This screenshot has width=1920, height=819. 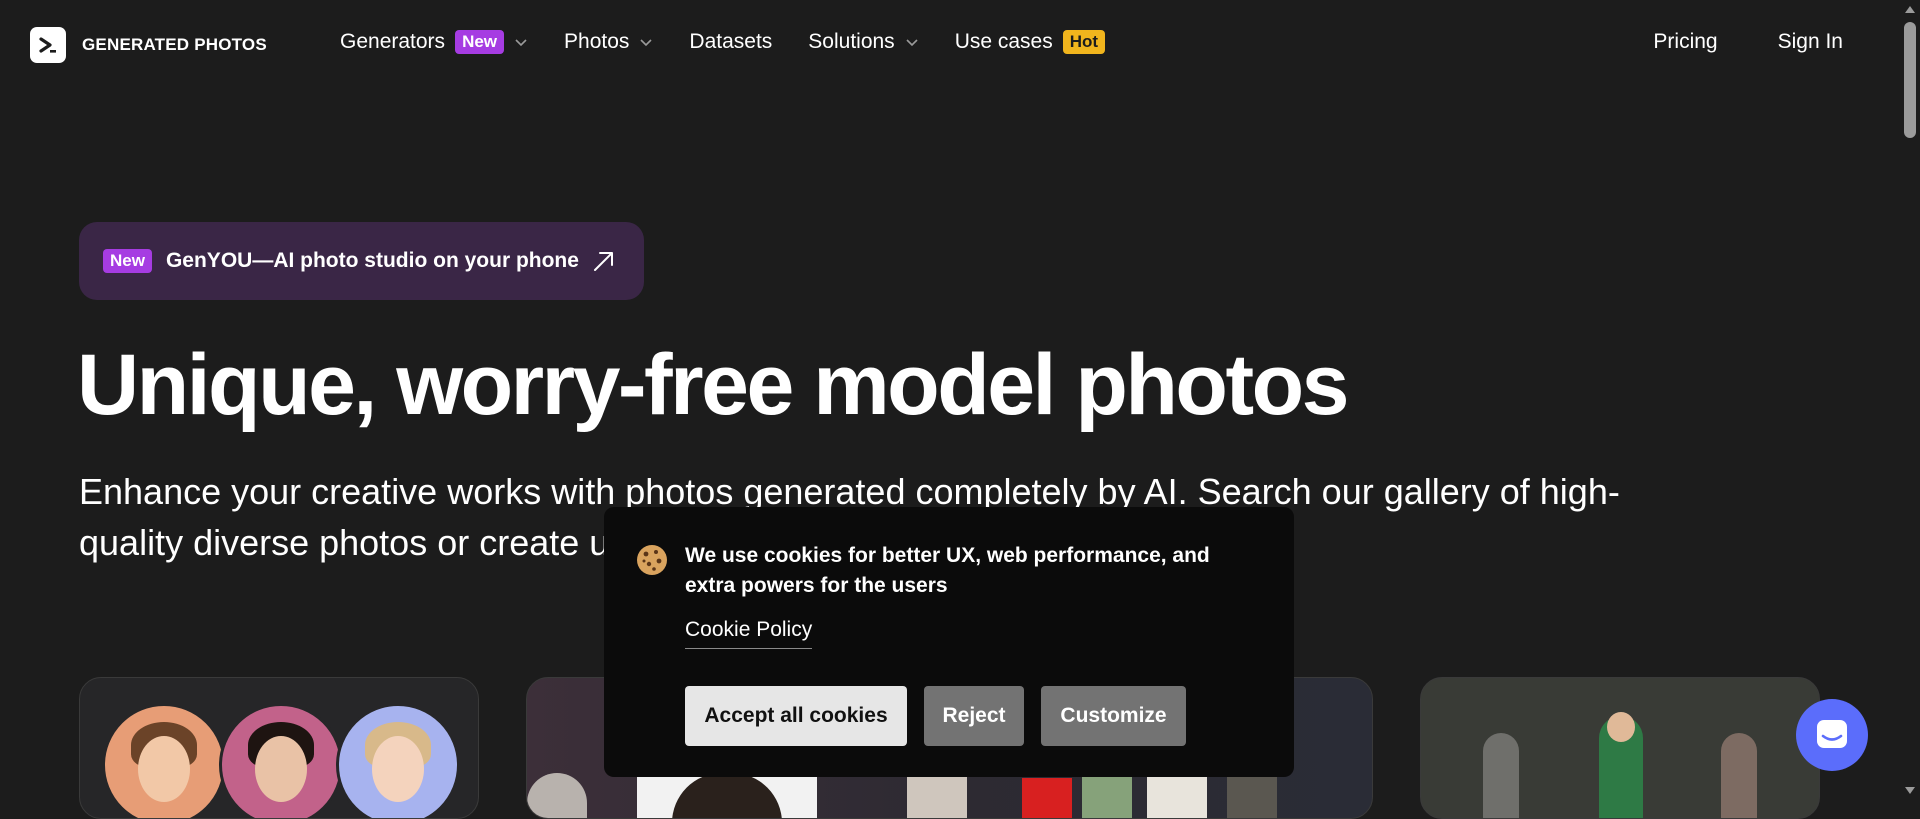 I want to click on scroll-thumb, so click(x=1910, y=80).